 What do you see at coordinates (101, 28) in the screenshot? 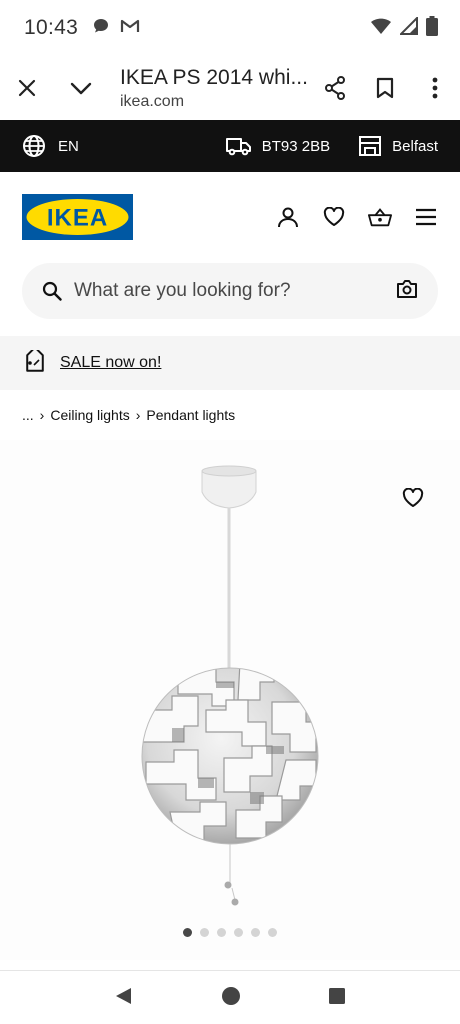
I see `chat-notification-icon` at bounding box center [101, 28].